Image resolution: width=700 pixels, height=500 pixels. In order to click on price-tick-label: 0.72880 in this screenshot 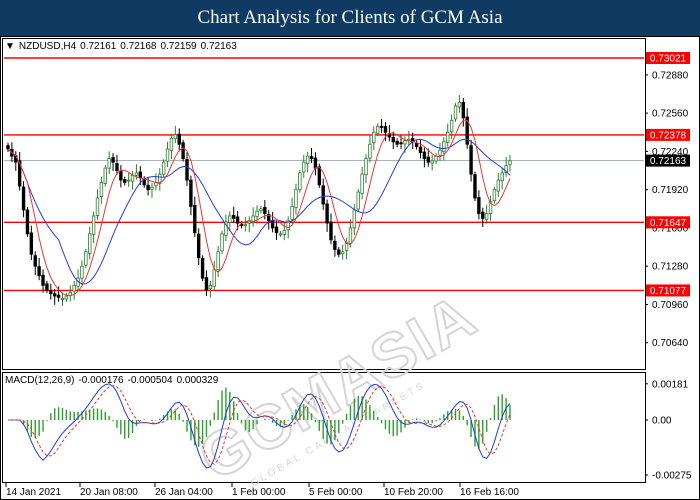, I will do `click(670, 75)`.